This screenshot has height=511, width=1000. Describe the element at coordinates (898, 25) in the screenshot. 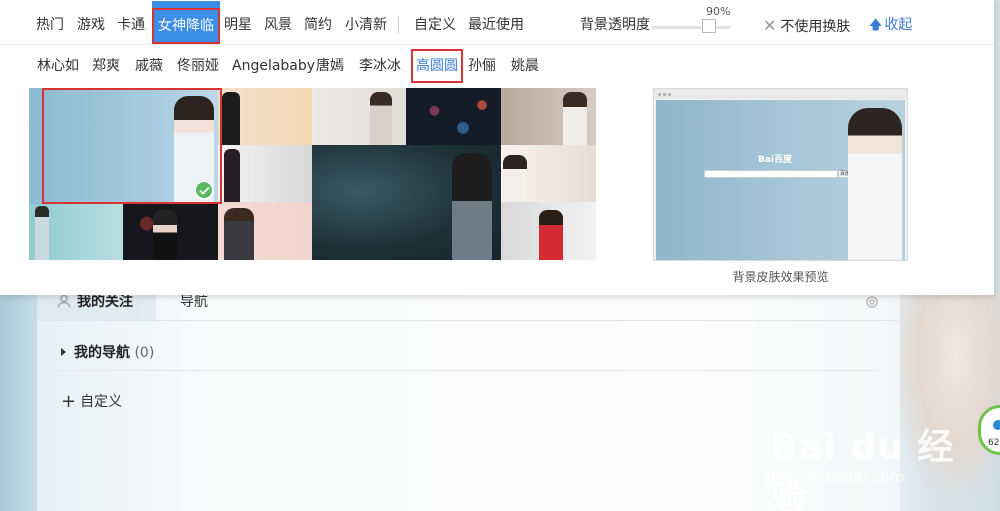

I see `collapse-label: 收起` at that location.